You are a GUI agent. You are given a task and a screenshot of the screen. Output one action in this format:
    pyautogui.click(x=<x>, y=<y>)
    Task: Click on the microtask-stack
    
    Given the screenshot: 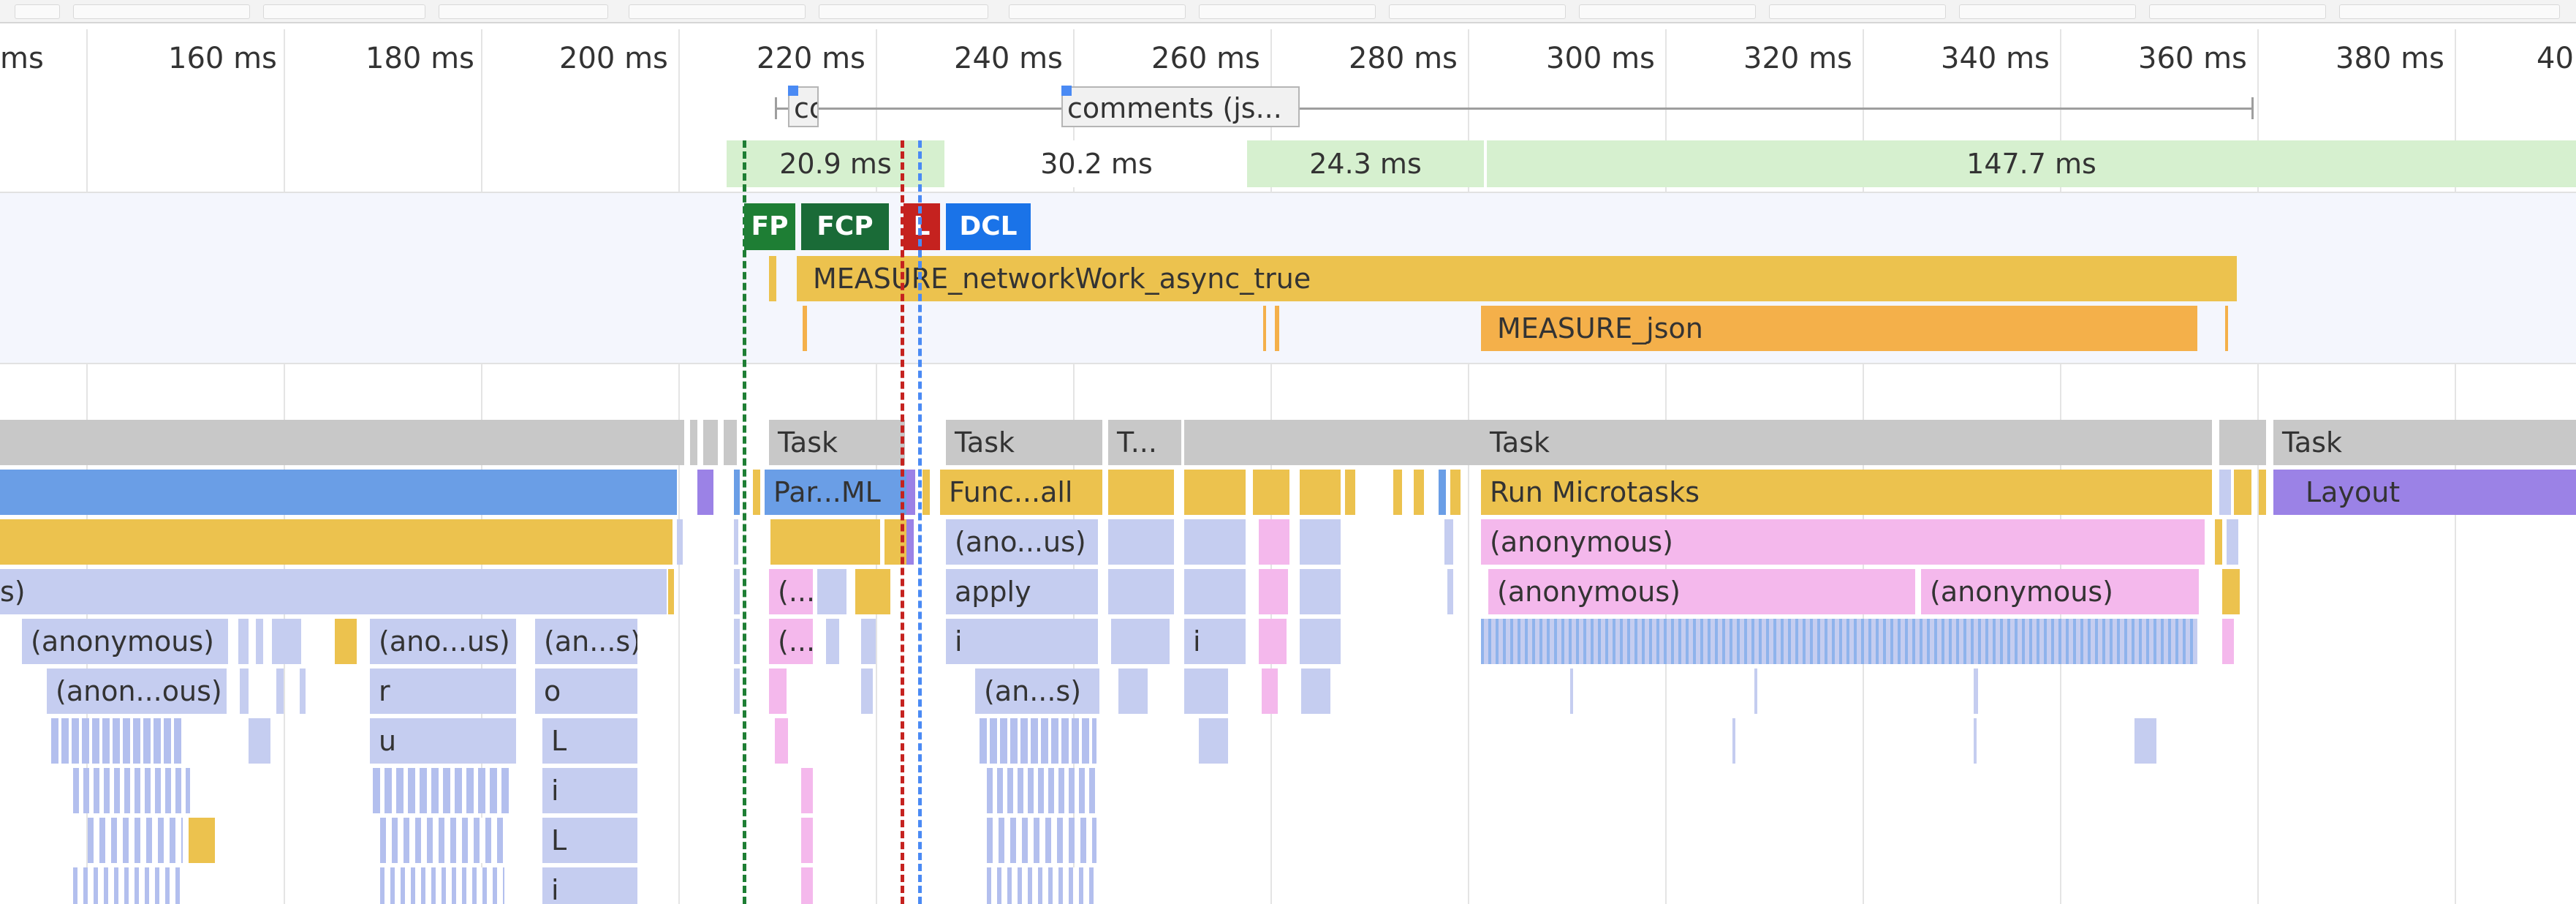 What is the action you would take?
    pyautogui.click(x=1839, y=641)
    